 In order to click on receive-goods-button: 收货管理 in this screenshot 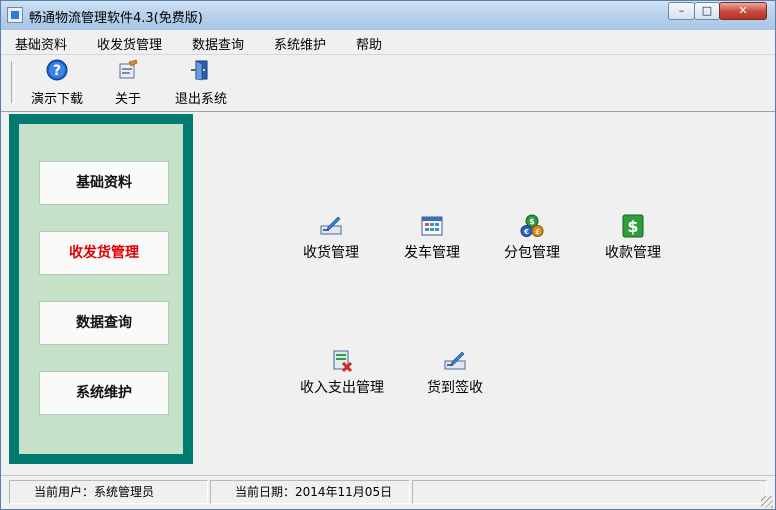, I will do `click(331, 238)`.